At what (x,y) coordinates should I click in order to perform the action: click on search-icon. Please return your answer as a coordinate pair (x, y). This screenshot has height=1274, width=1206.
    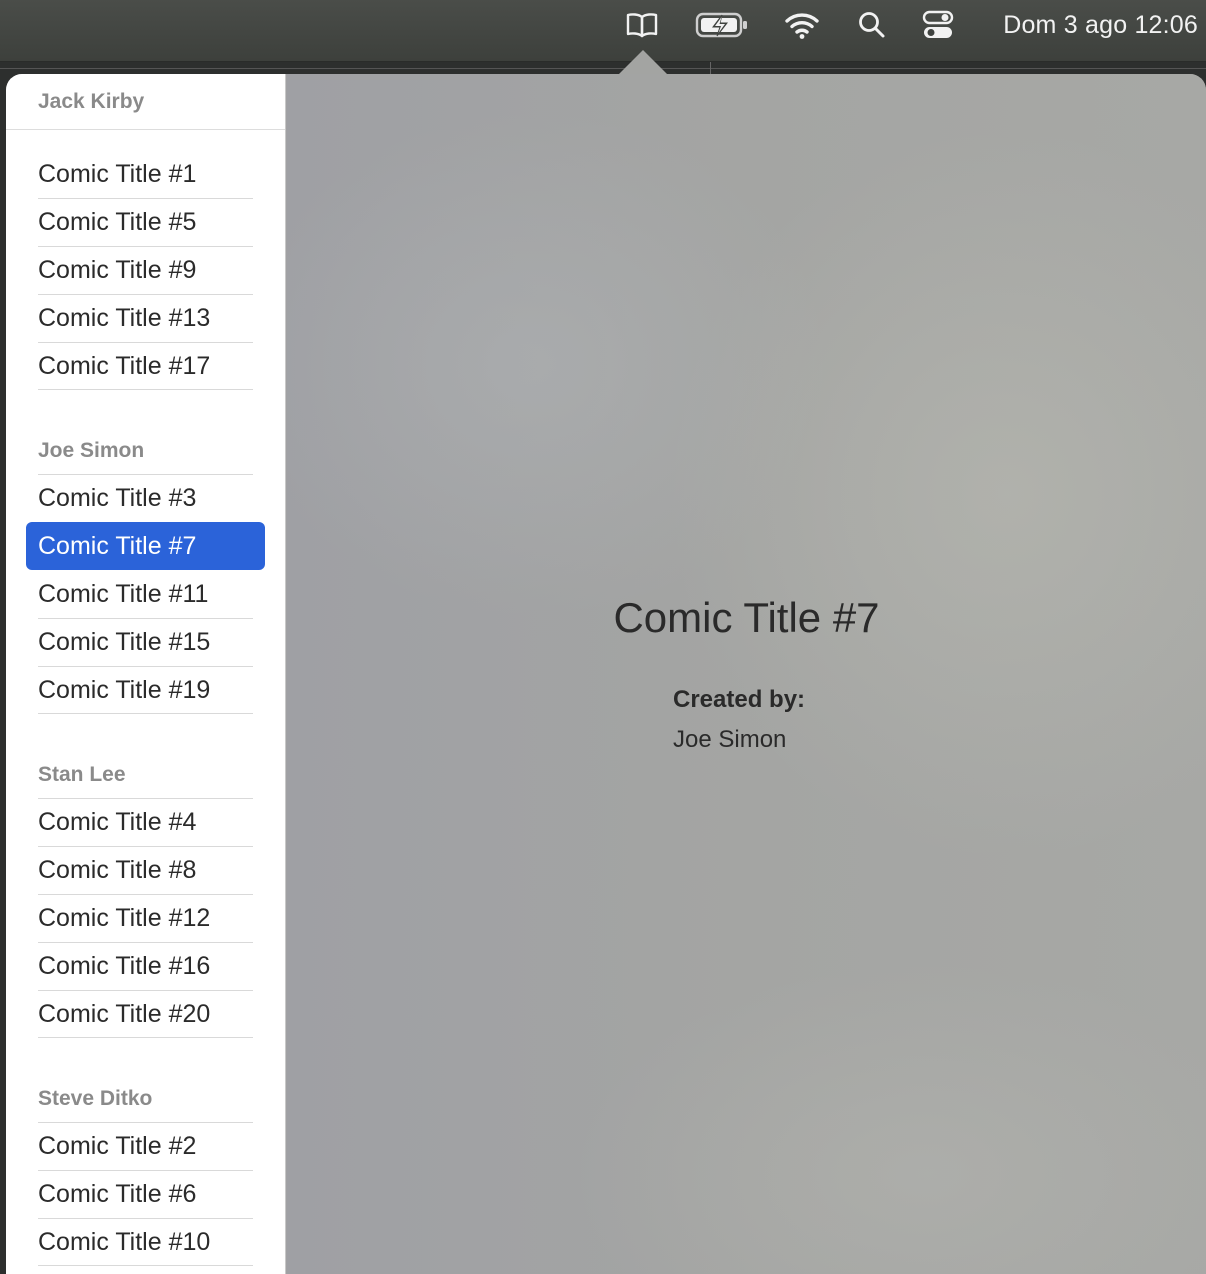
    Looking at the image, I should click on (872, 25).